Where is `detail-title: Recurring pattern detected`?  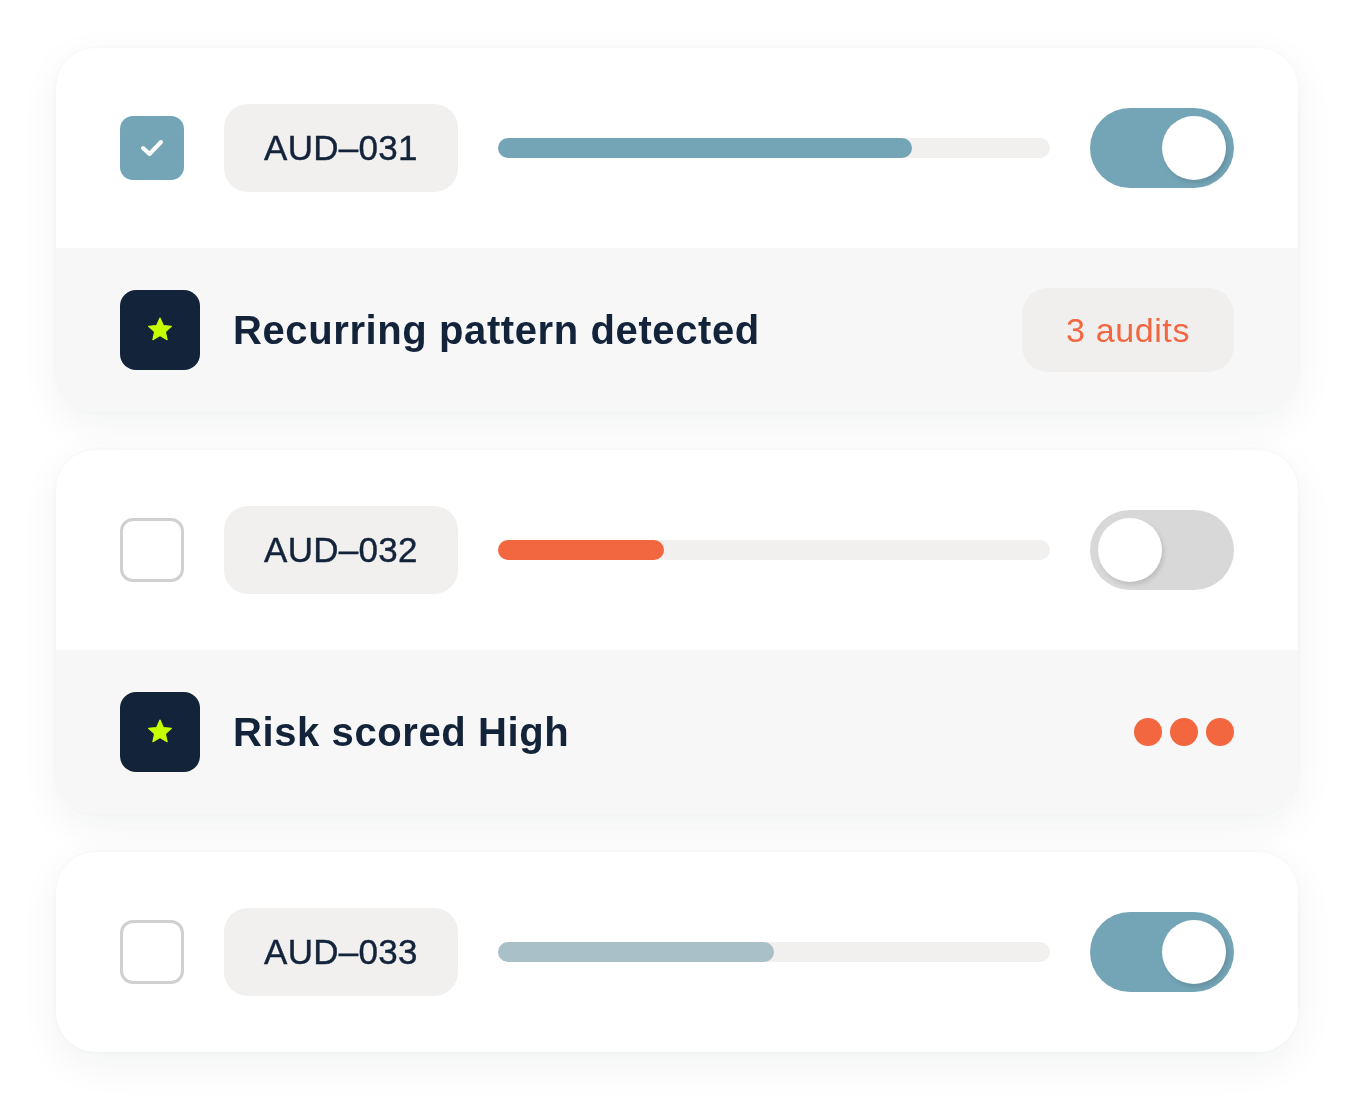
detail-title: Recurring pattern detected is located at coordinates (496, 330).